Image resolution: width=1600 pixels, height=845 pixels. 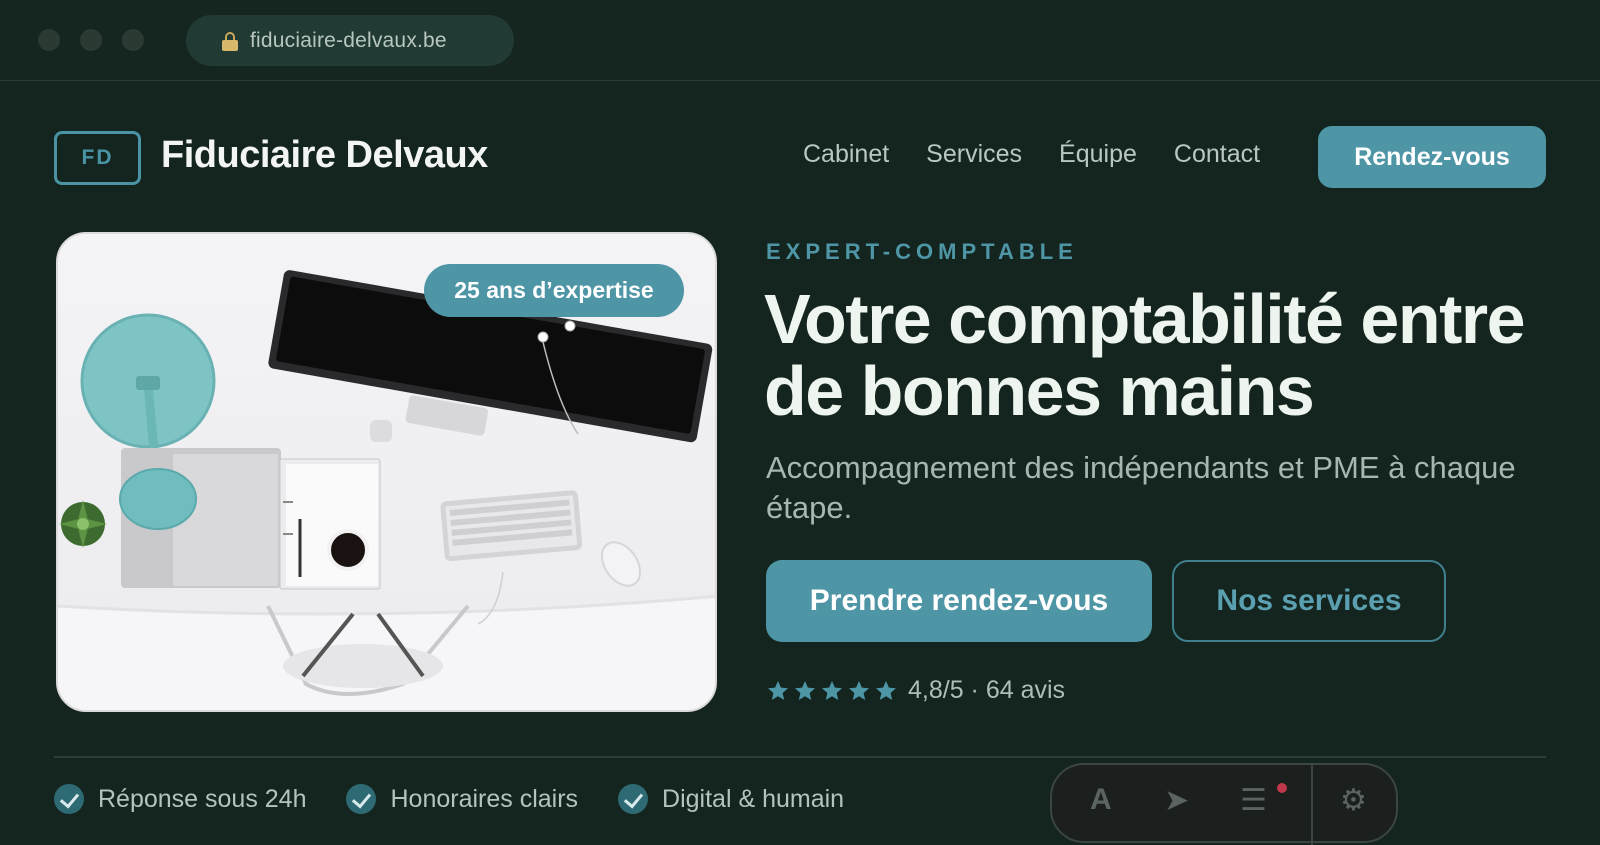 What do you see at coordinates (1176, 800) in the screenshot?
I see `send-icon: ➤` at bounding box center [1176, 800].